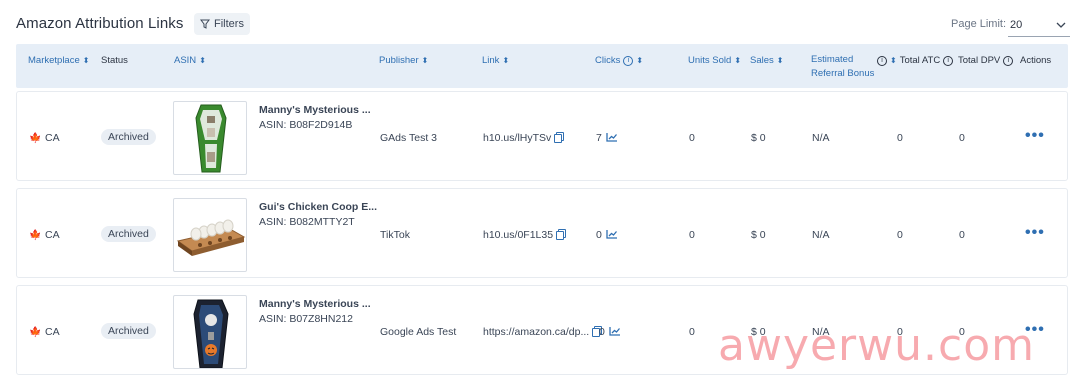 The image size is (1080, 376). I want to click on column-actions-label: Actions, so click(1036, 60).